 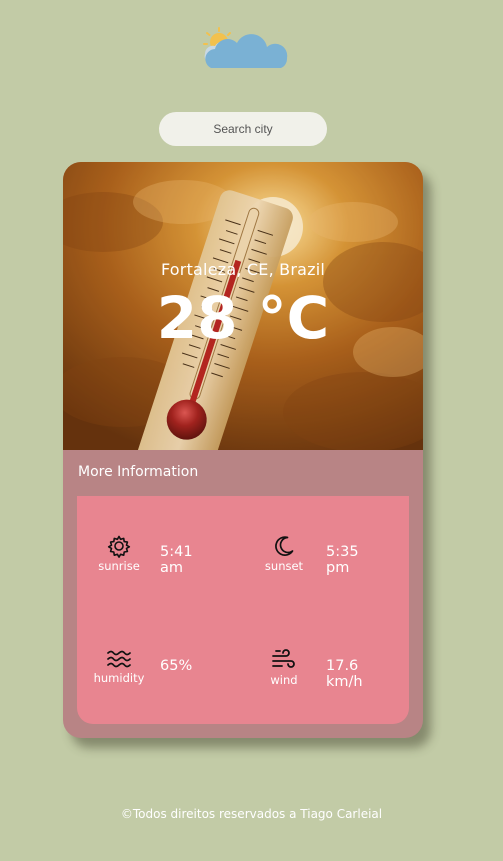 I want to click on humidity-value: 65%, so click(x=176, y=666).